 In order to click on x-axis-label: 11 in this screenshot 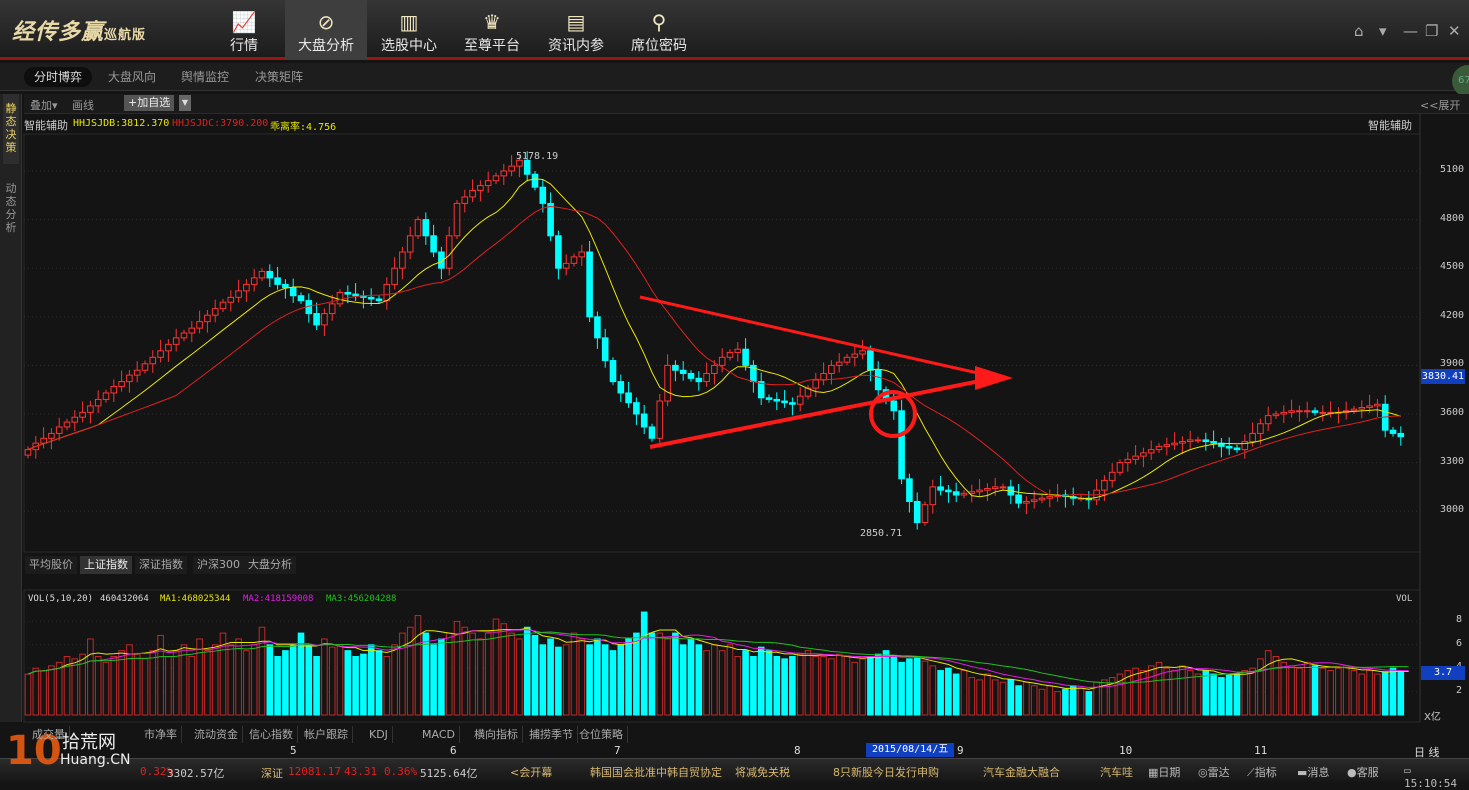, I will do `click(1261, 750)`.